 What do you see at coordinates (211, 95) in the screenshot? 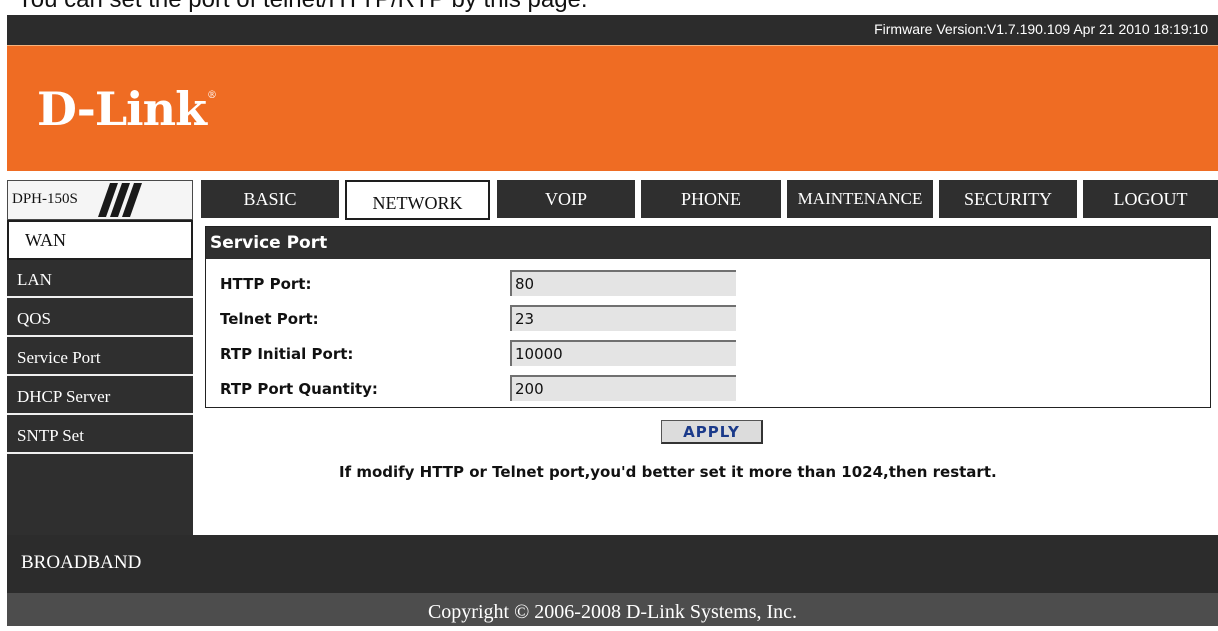
I see `trademark-mark: ®` at bounding box center [211, 95].